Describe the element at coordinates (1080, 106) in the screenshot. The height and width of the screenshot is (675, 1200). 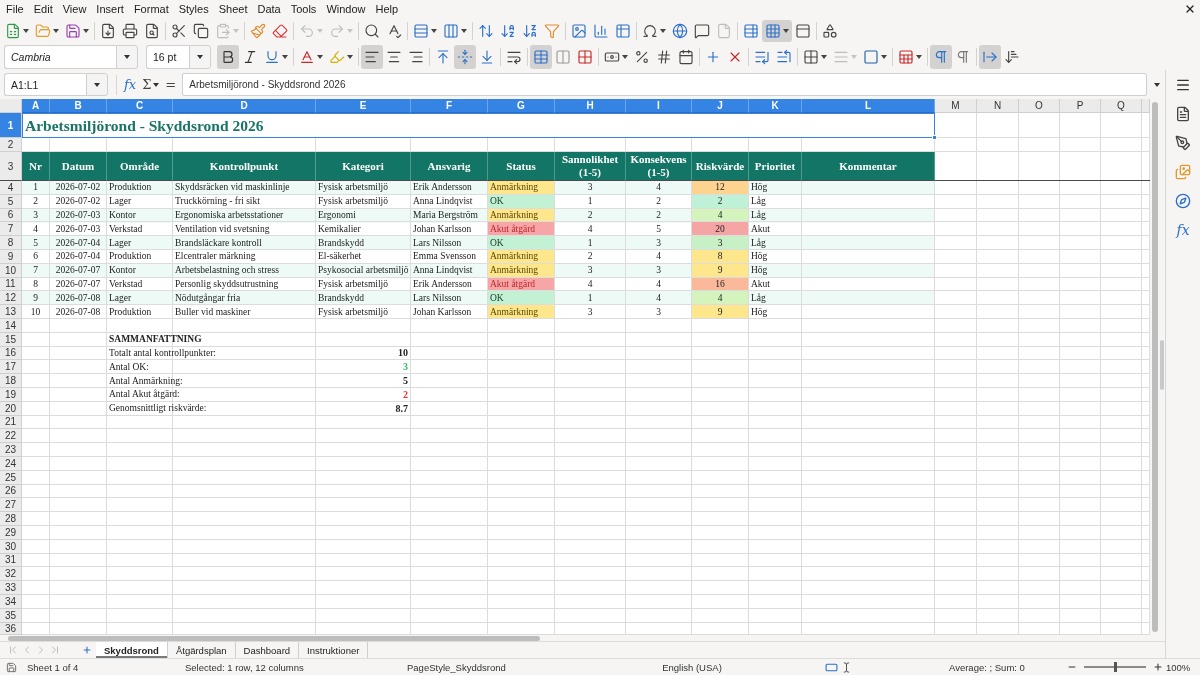
I see `column-header: P` at that location.